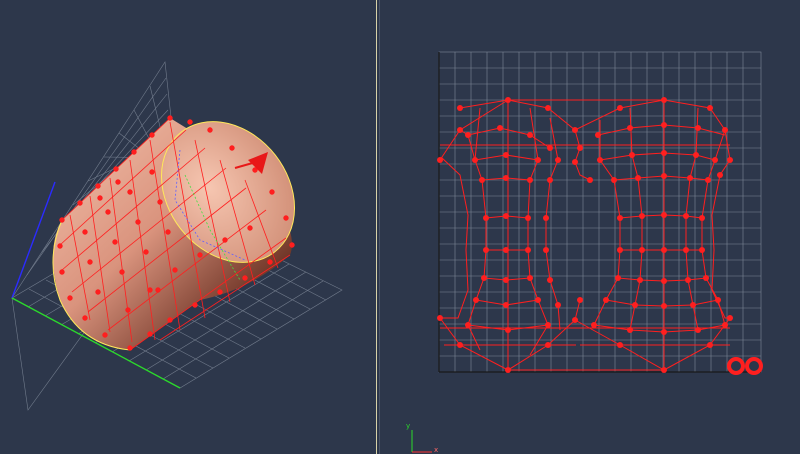 The width and height of the screenshot is (800, 454). Describe the element at coordinates (745, 366) in the screenshot. I see `view-lock-icon` at that location.